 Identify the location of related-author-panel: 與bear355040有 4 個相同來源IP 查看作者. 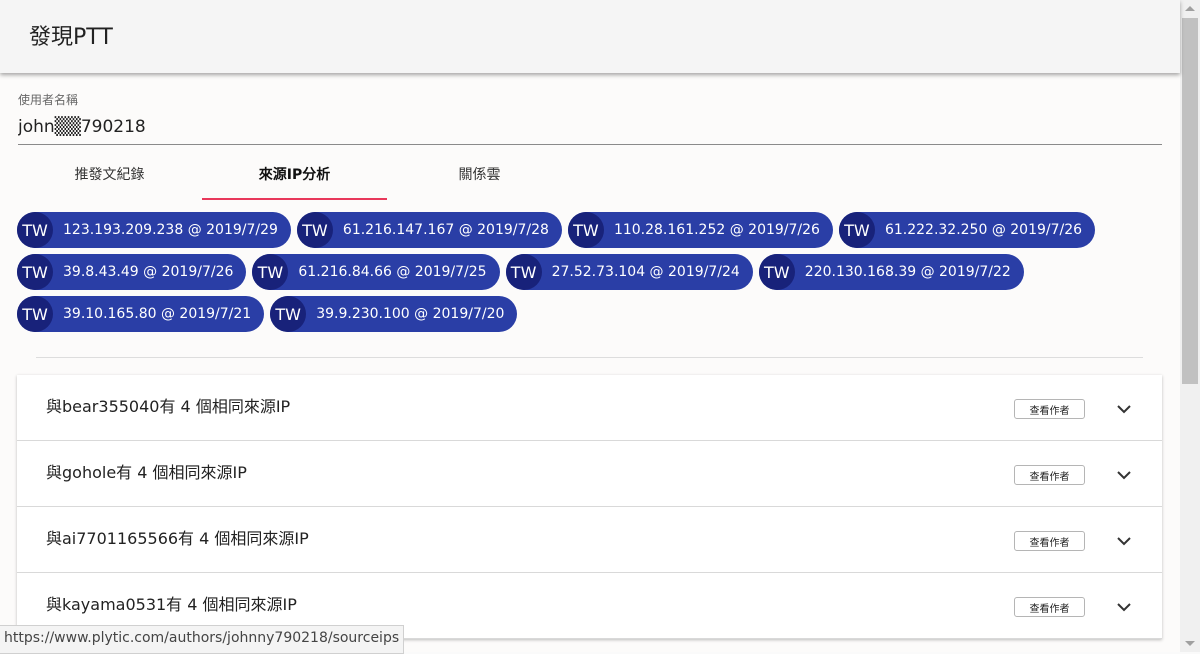
(589, 408).